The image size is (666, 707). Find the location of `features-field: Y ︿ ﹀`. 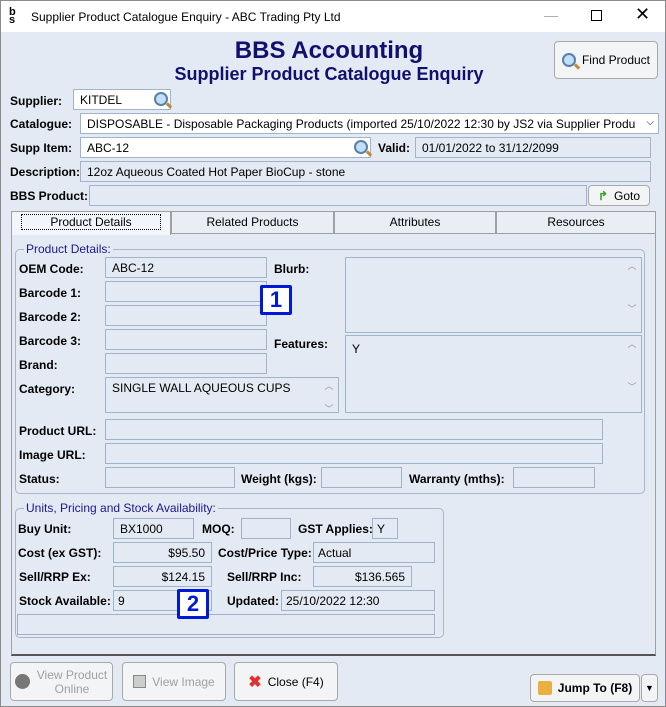

features-field: Y ︿ ﹀ is located at coordinates (493, 374).